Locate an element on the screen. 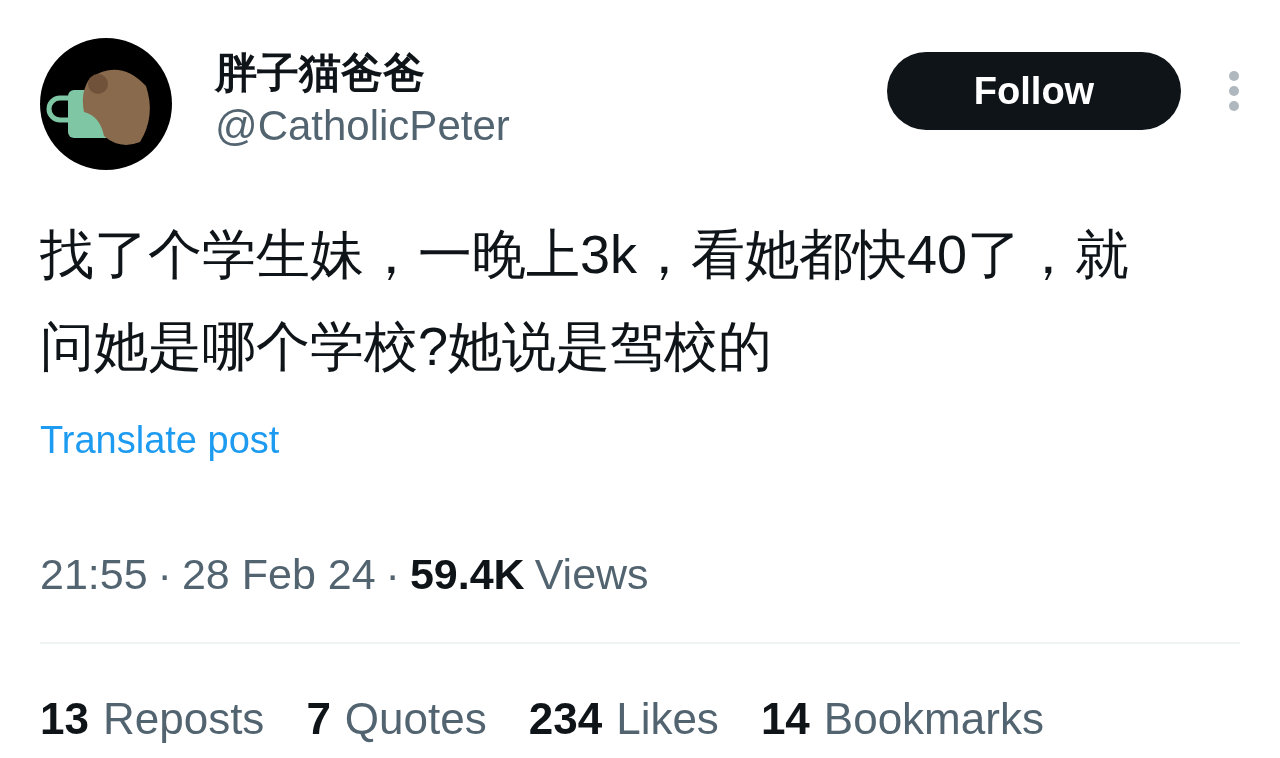  stat-label: Quotes is located at coordinates (415, 719).